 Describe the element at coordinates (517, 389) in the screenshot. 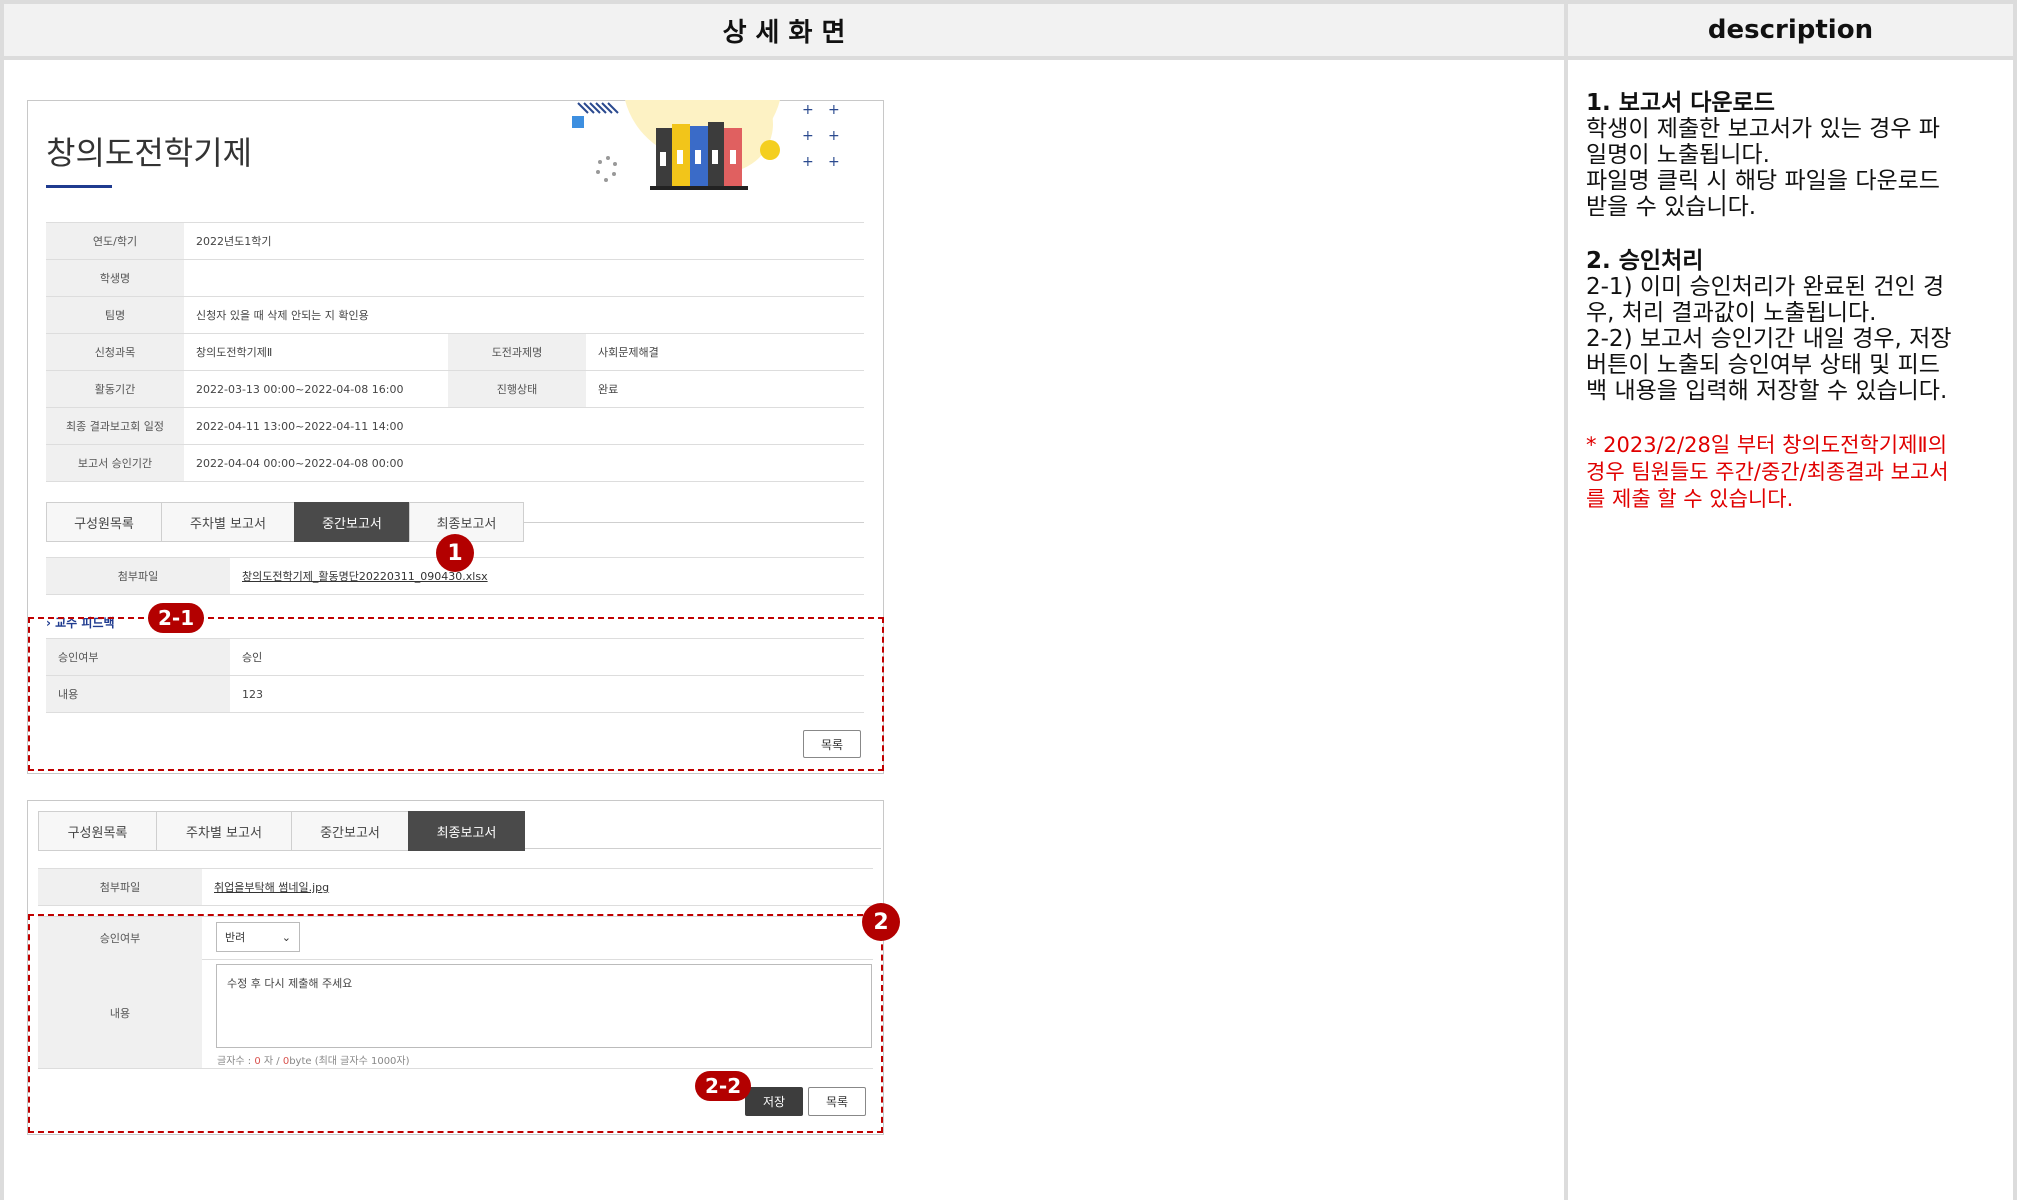

I see `row-label: 진행상태` at that location.